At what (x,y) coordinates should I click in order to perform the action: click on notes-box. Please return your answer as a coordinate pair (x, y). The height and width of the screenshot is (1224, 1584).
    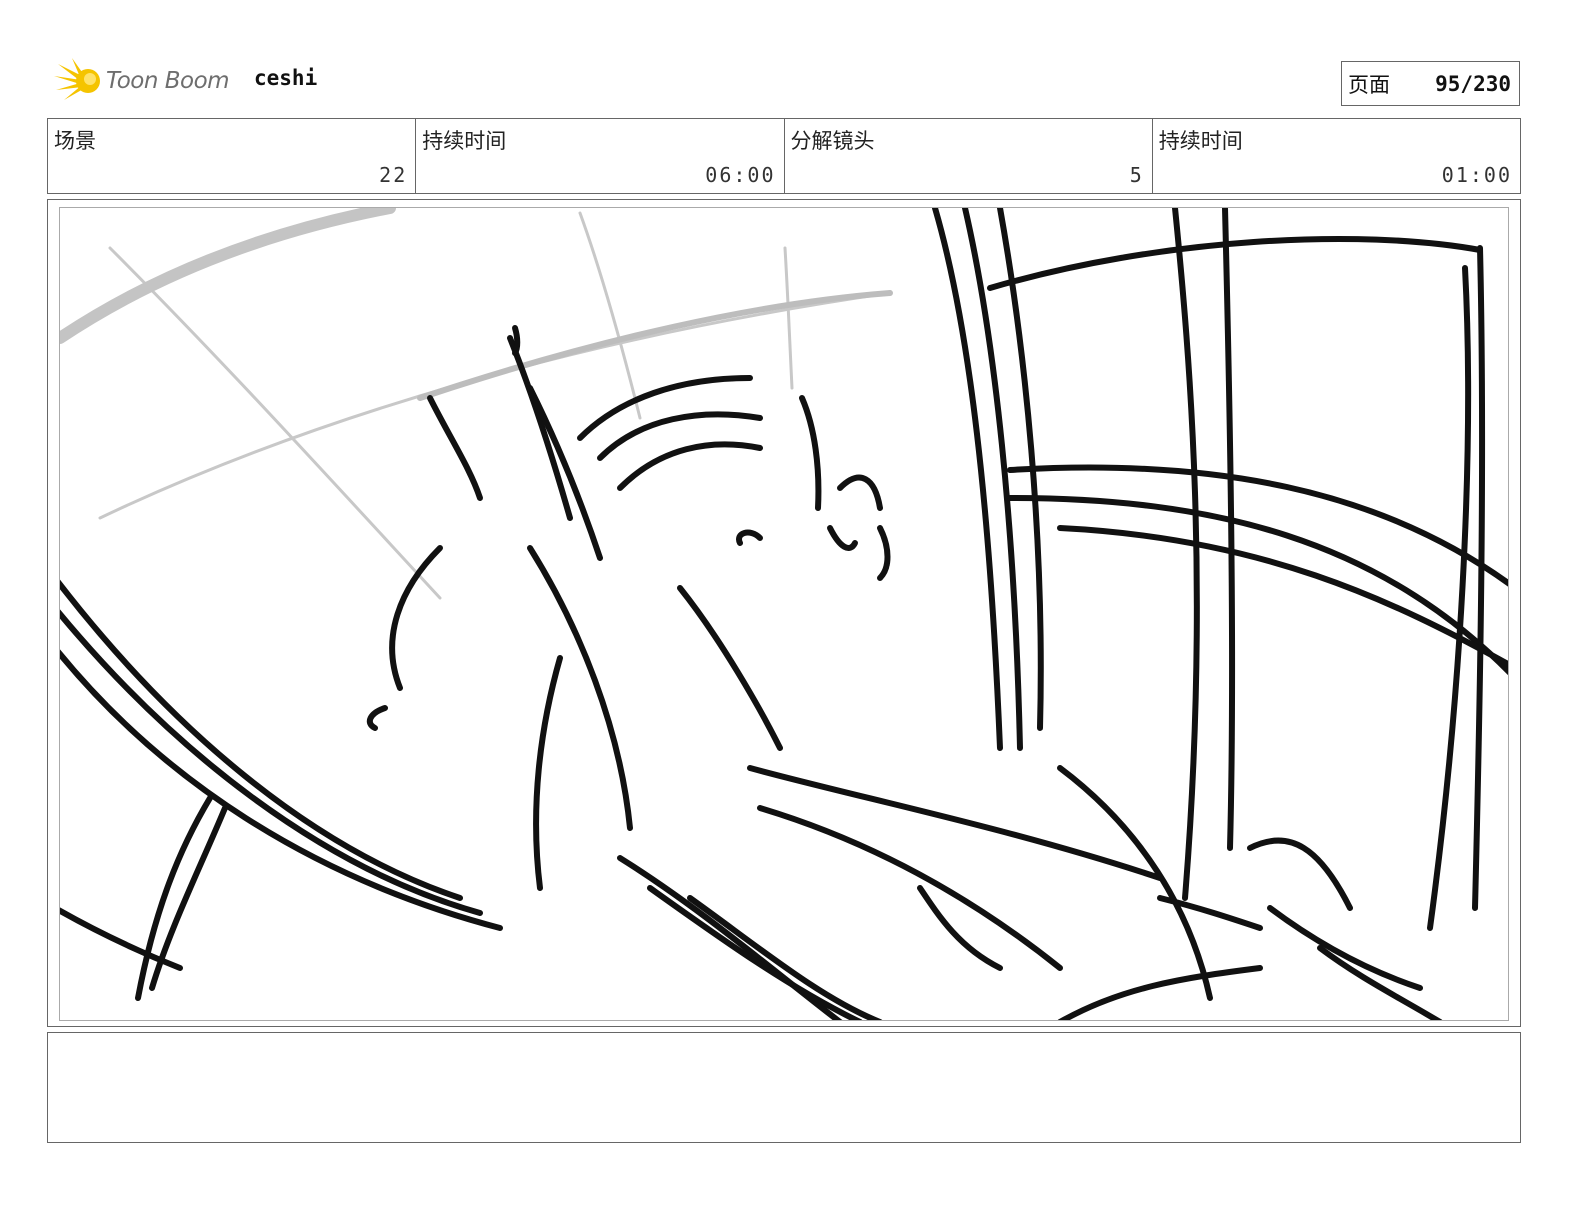
    Looking at the image, I should click on (784, 1087).